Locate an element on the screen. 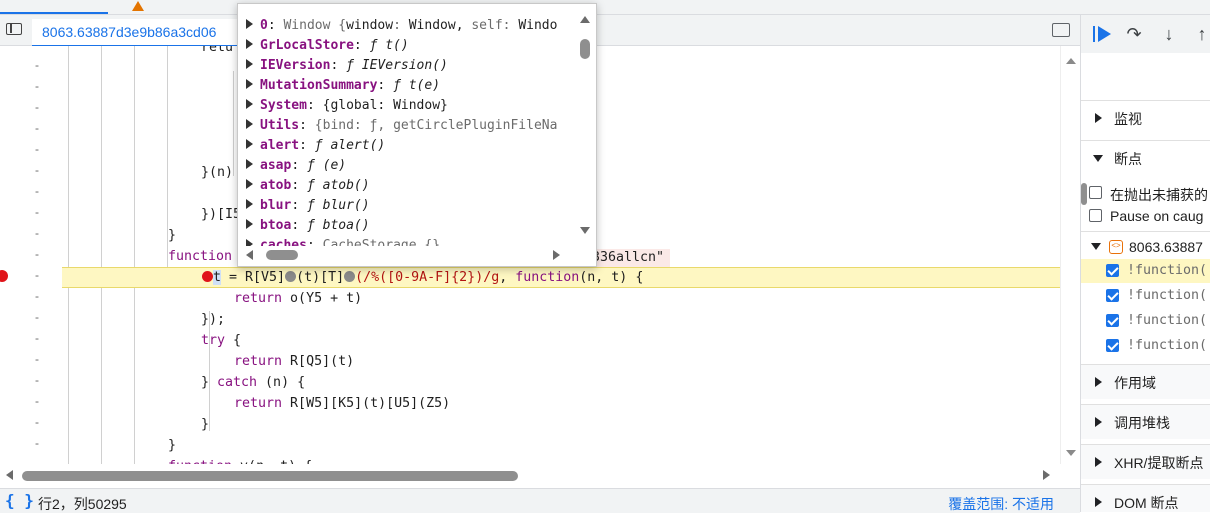  property-row: alert: ƒ alert() is located at coordinates (315, 146).